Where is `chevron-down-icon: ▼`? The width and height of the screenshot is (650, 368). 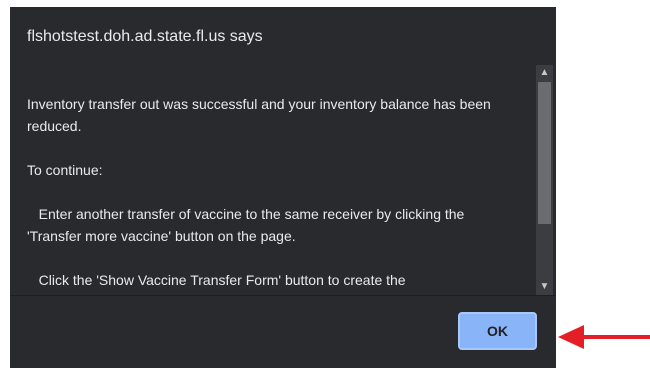
chevron-down-icon: ▼ is located at coordinates (544, 287).